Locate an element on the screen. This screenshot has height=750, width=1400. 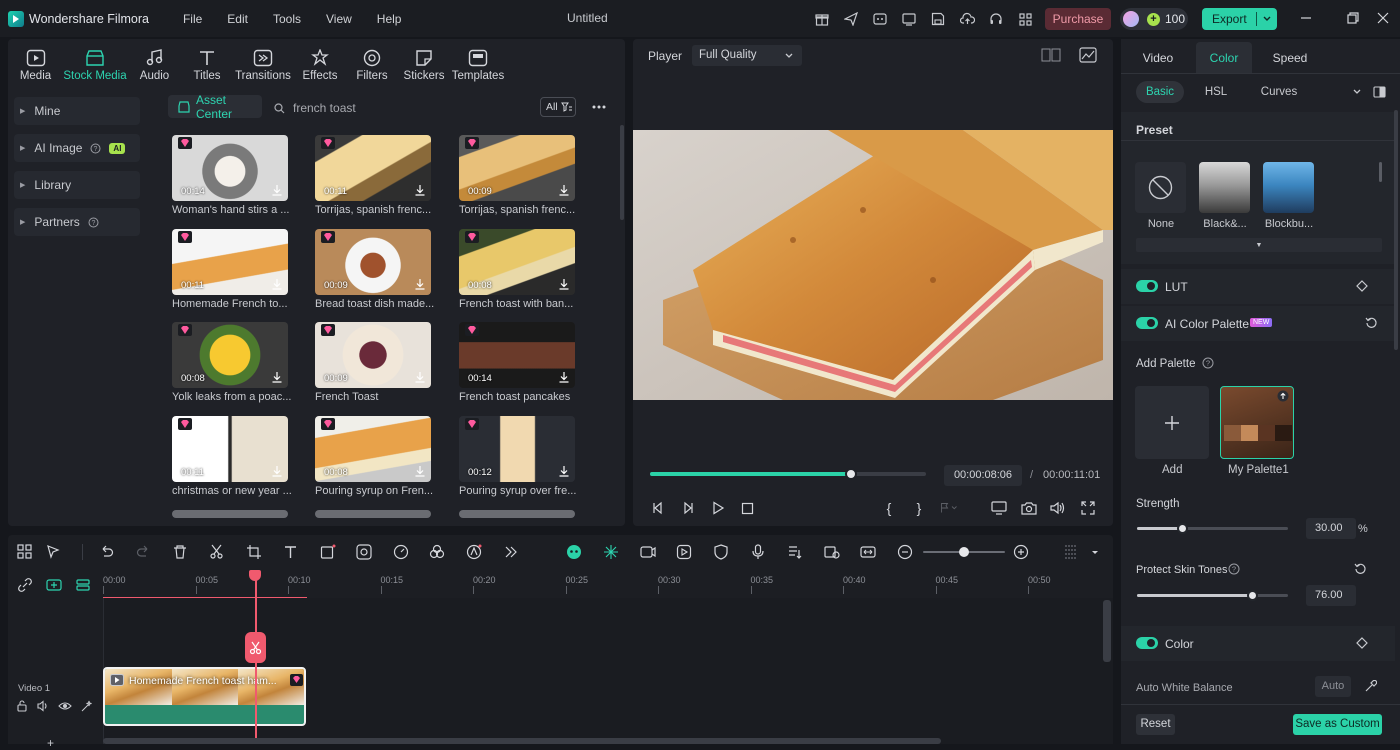
save-icon is located at coordinates (938, 19).